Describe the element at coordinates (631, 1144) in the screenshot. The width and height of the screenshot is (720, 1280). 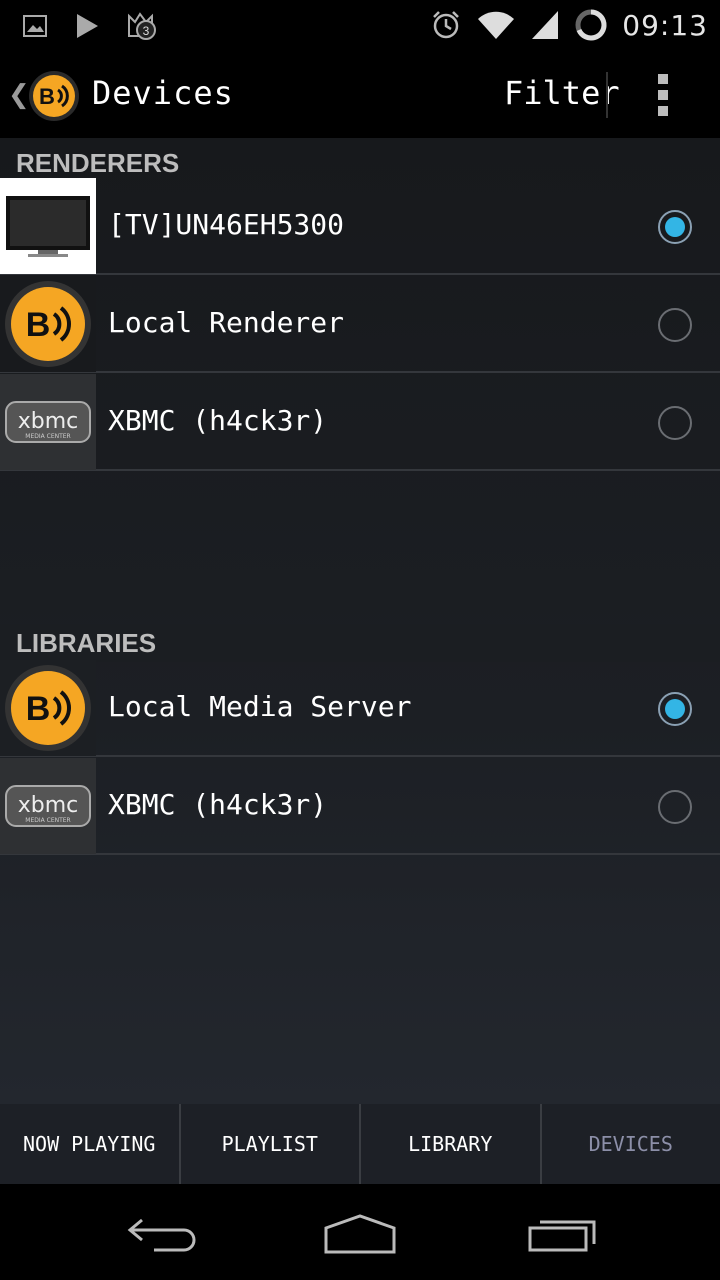
I see `tab-devices: DEVICES` at that location.